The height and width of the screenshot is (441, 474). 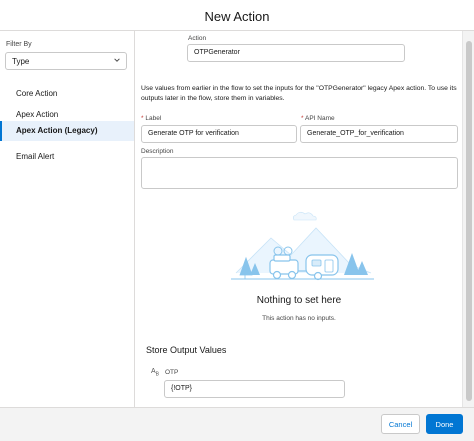 I want to click on output-section-title: Store Output Values, so click(x=186, y=350).